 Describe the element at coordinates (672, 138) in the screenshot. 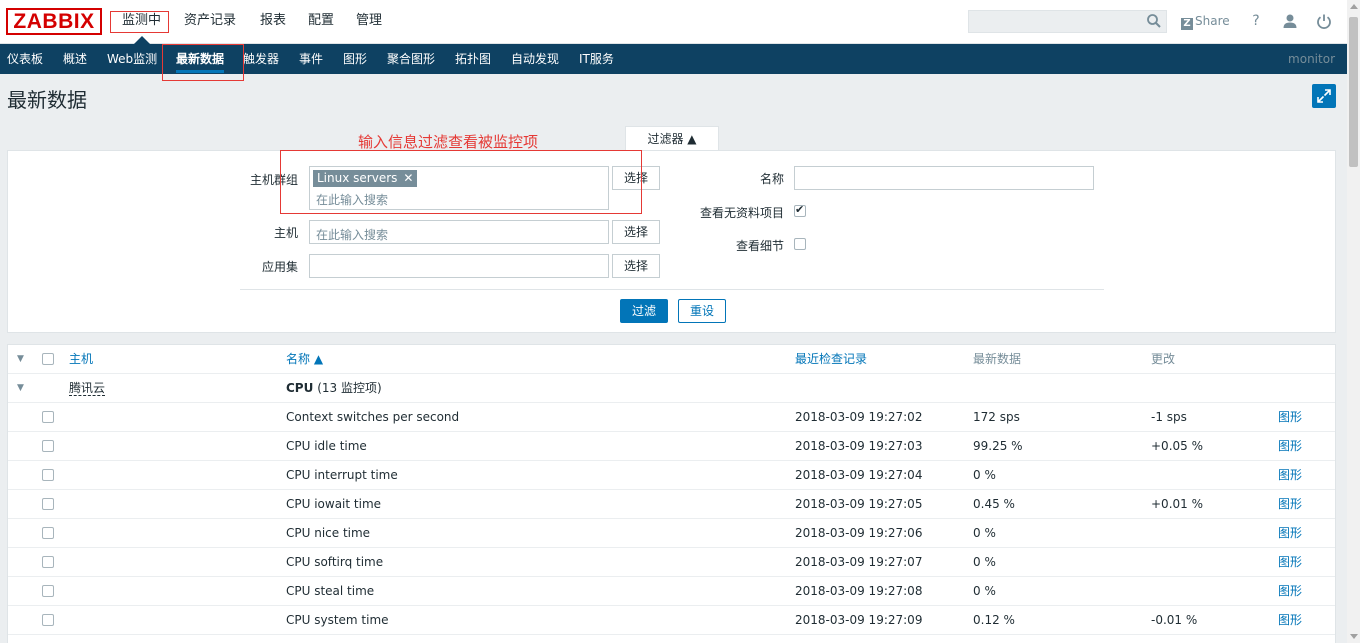

I see `filter-tab: 过滤器 ▲` at that location.